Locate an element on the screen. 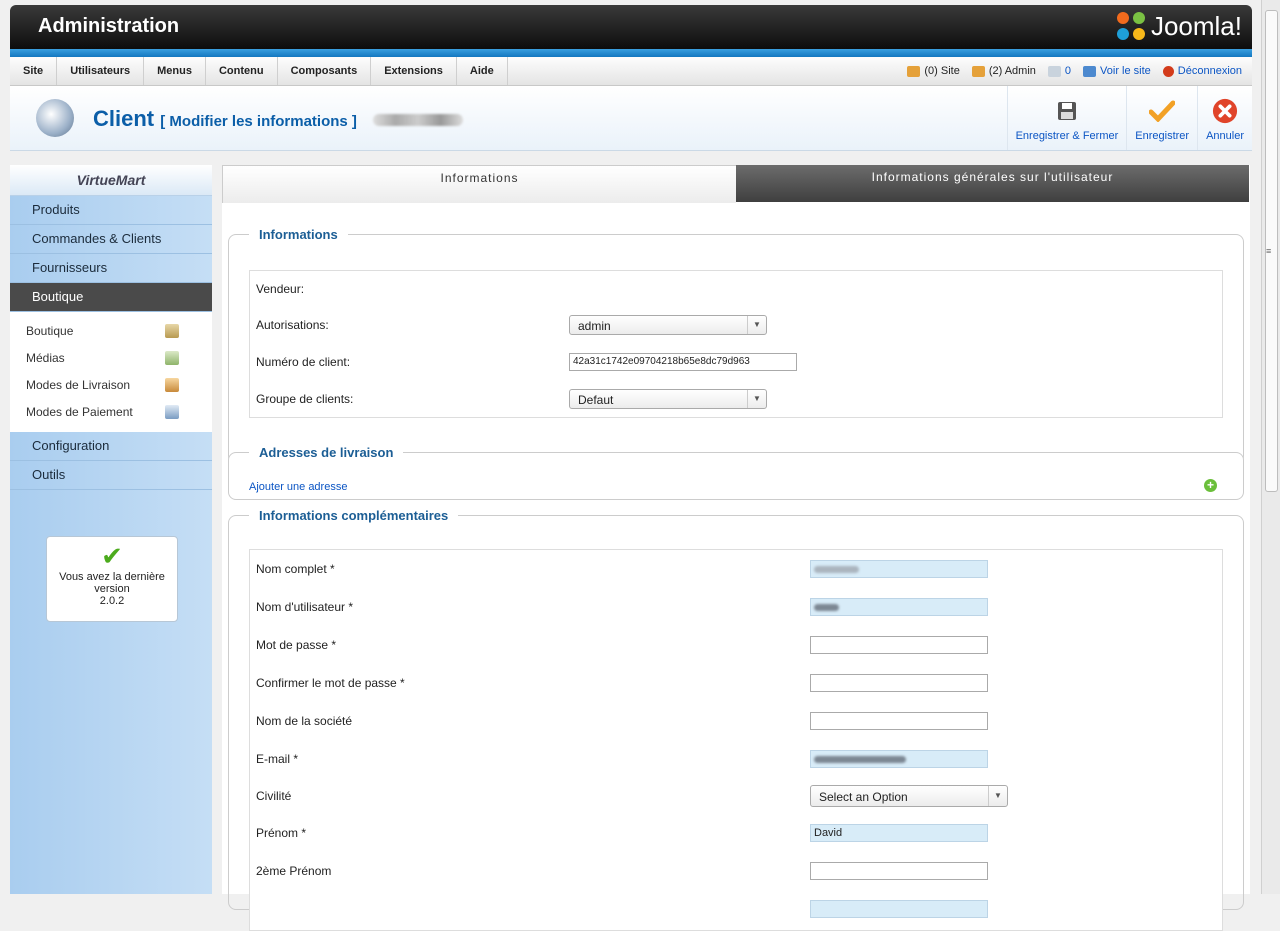  mail-icon is located at coordinates (1054, 71).